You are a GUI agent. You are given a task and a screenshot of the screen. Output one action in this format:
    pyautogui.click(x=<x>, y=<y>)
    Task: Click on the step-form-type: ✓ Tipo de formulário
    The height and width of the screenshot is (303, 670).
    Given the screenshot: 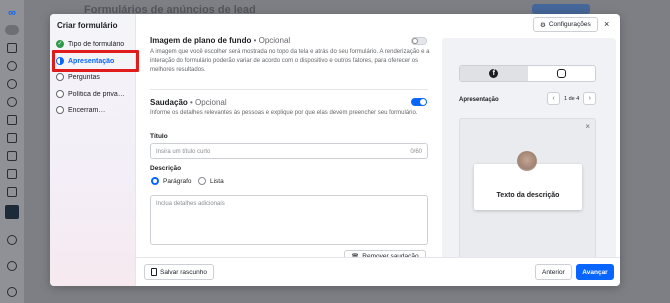 What is the action you would take?
    pyautogui.click(x=96, y=44)
    